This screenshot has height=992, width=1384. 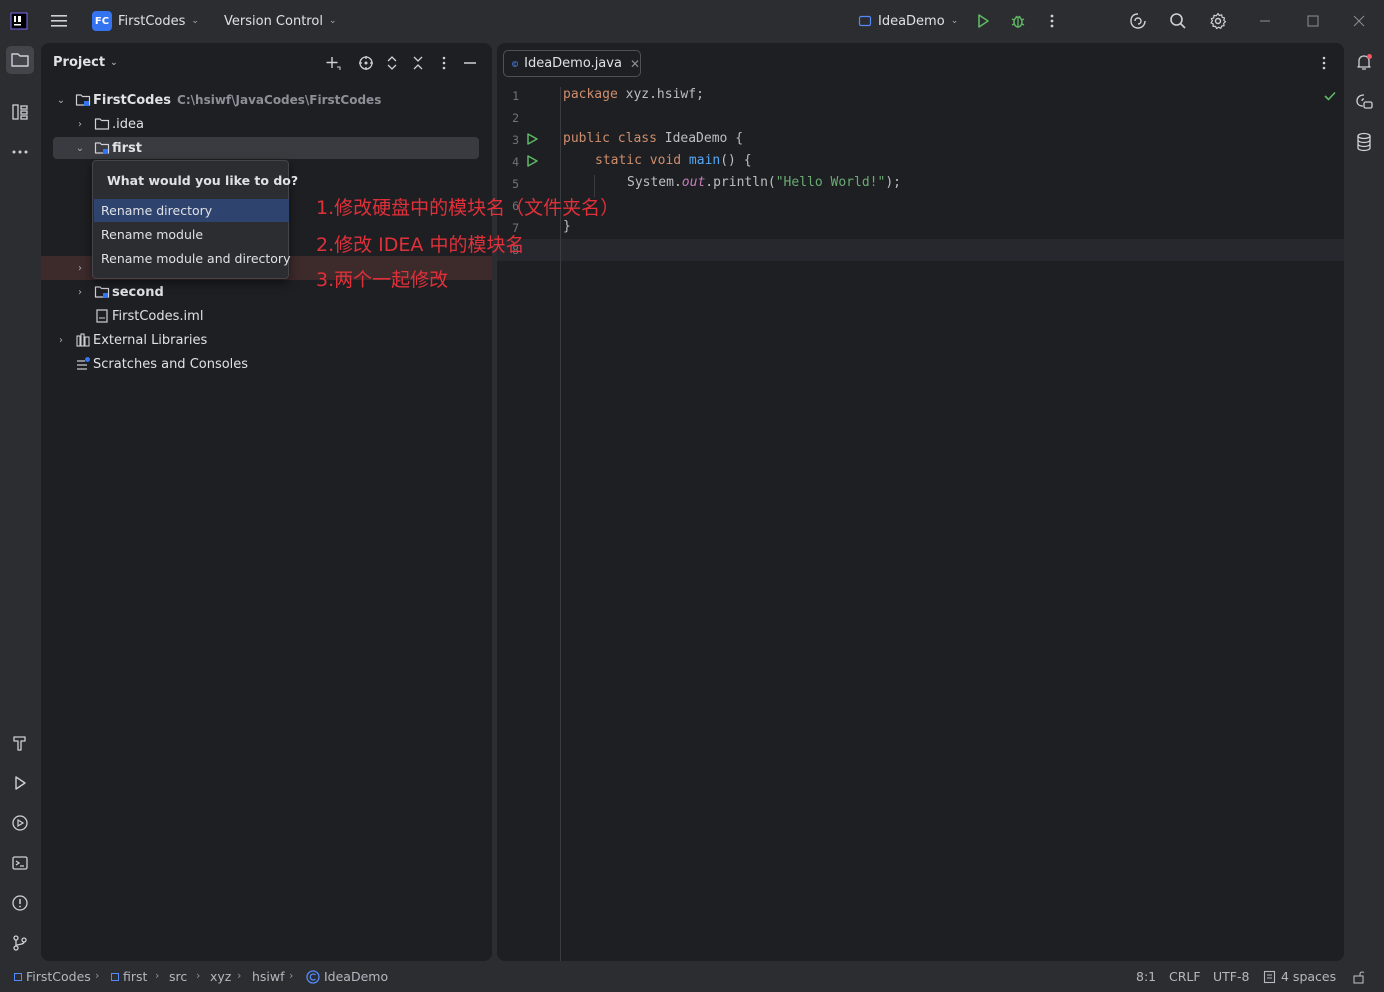 I want to click on minimize-window-icon, so click(x=1265, y=21).